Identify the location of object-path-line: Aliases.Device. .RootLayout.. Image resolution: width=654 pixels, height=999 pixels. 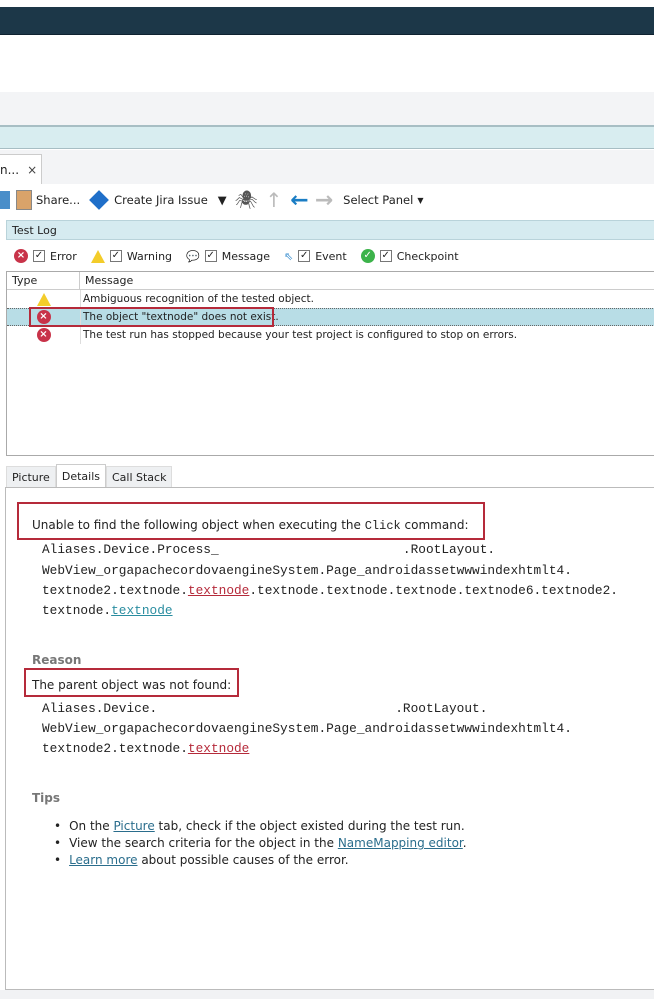
(265, 708).